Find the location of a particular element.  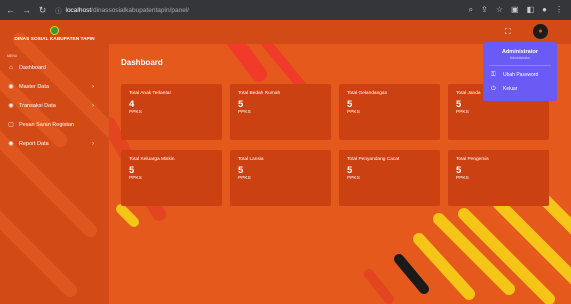

brand-name: DINAS SOSIAL KABUPATEN TAPIN is located at coordinates (54, 39).